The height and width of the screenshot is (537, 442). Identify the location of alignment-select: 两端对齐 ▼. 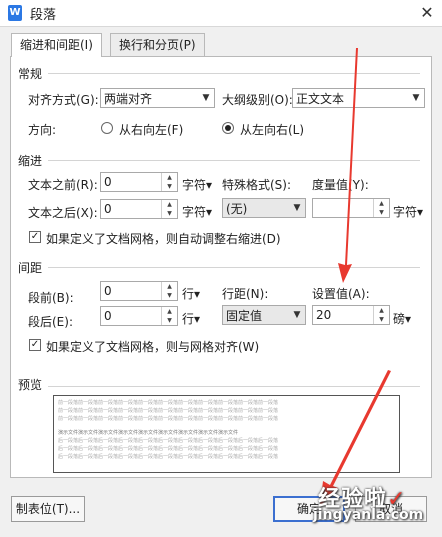
(157, 98).